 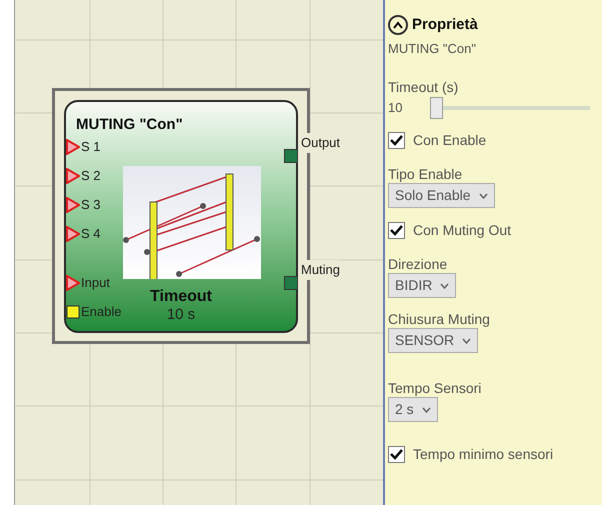 What do you see at coordinates (181, 297) in the screenshot?
I see `parameter-label: Timeout` at bounding box center [181, 297].